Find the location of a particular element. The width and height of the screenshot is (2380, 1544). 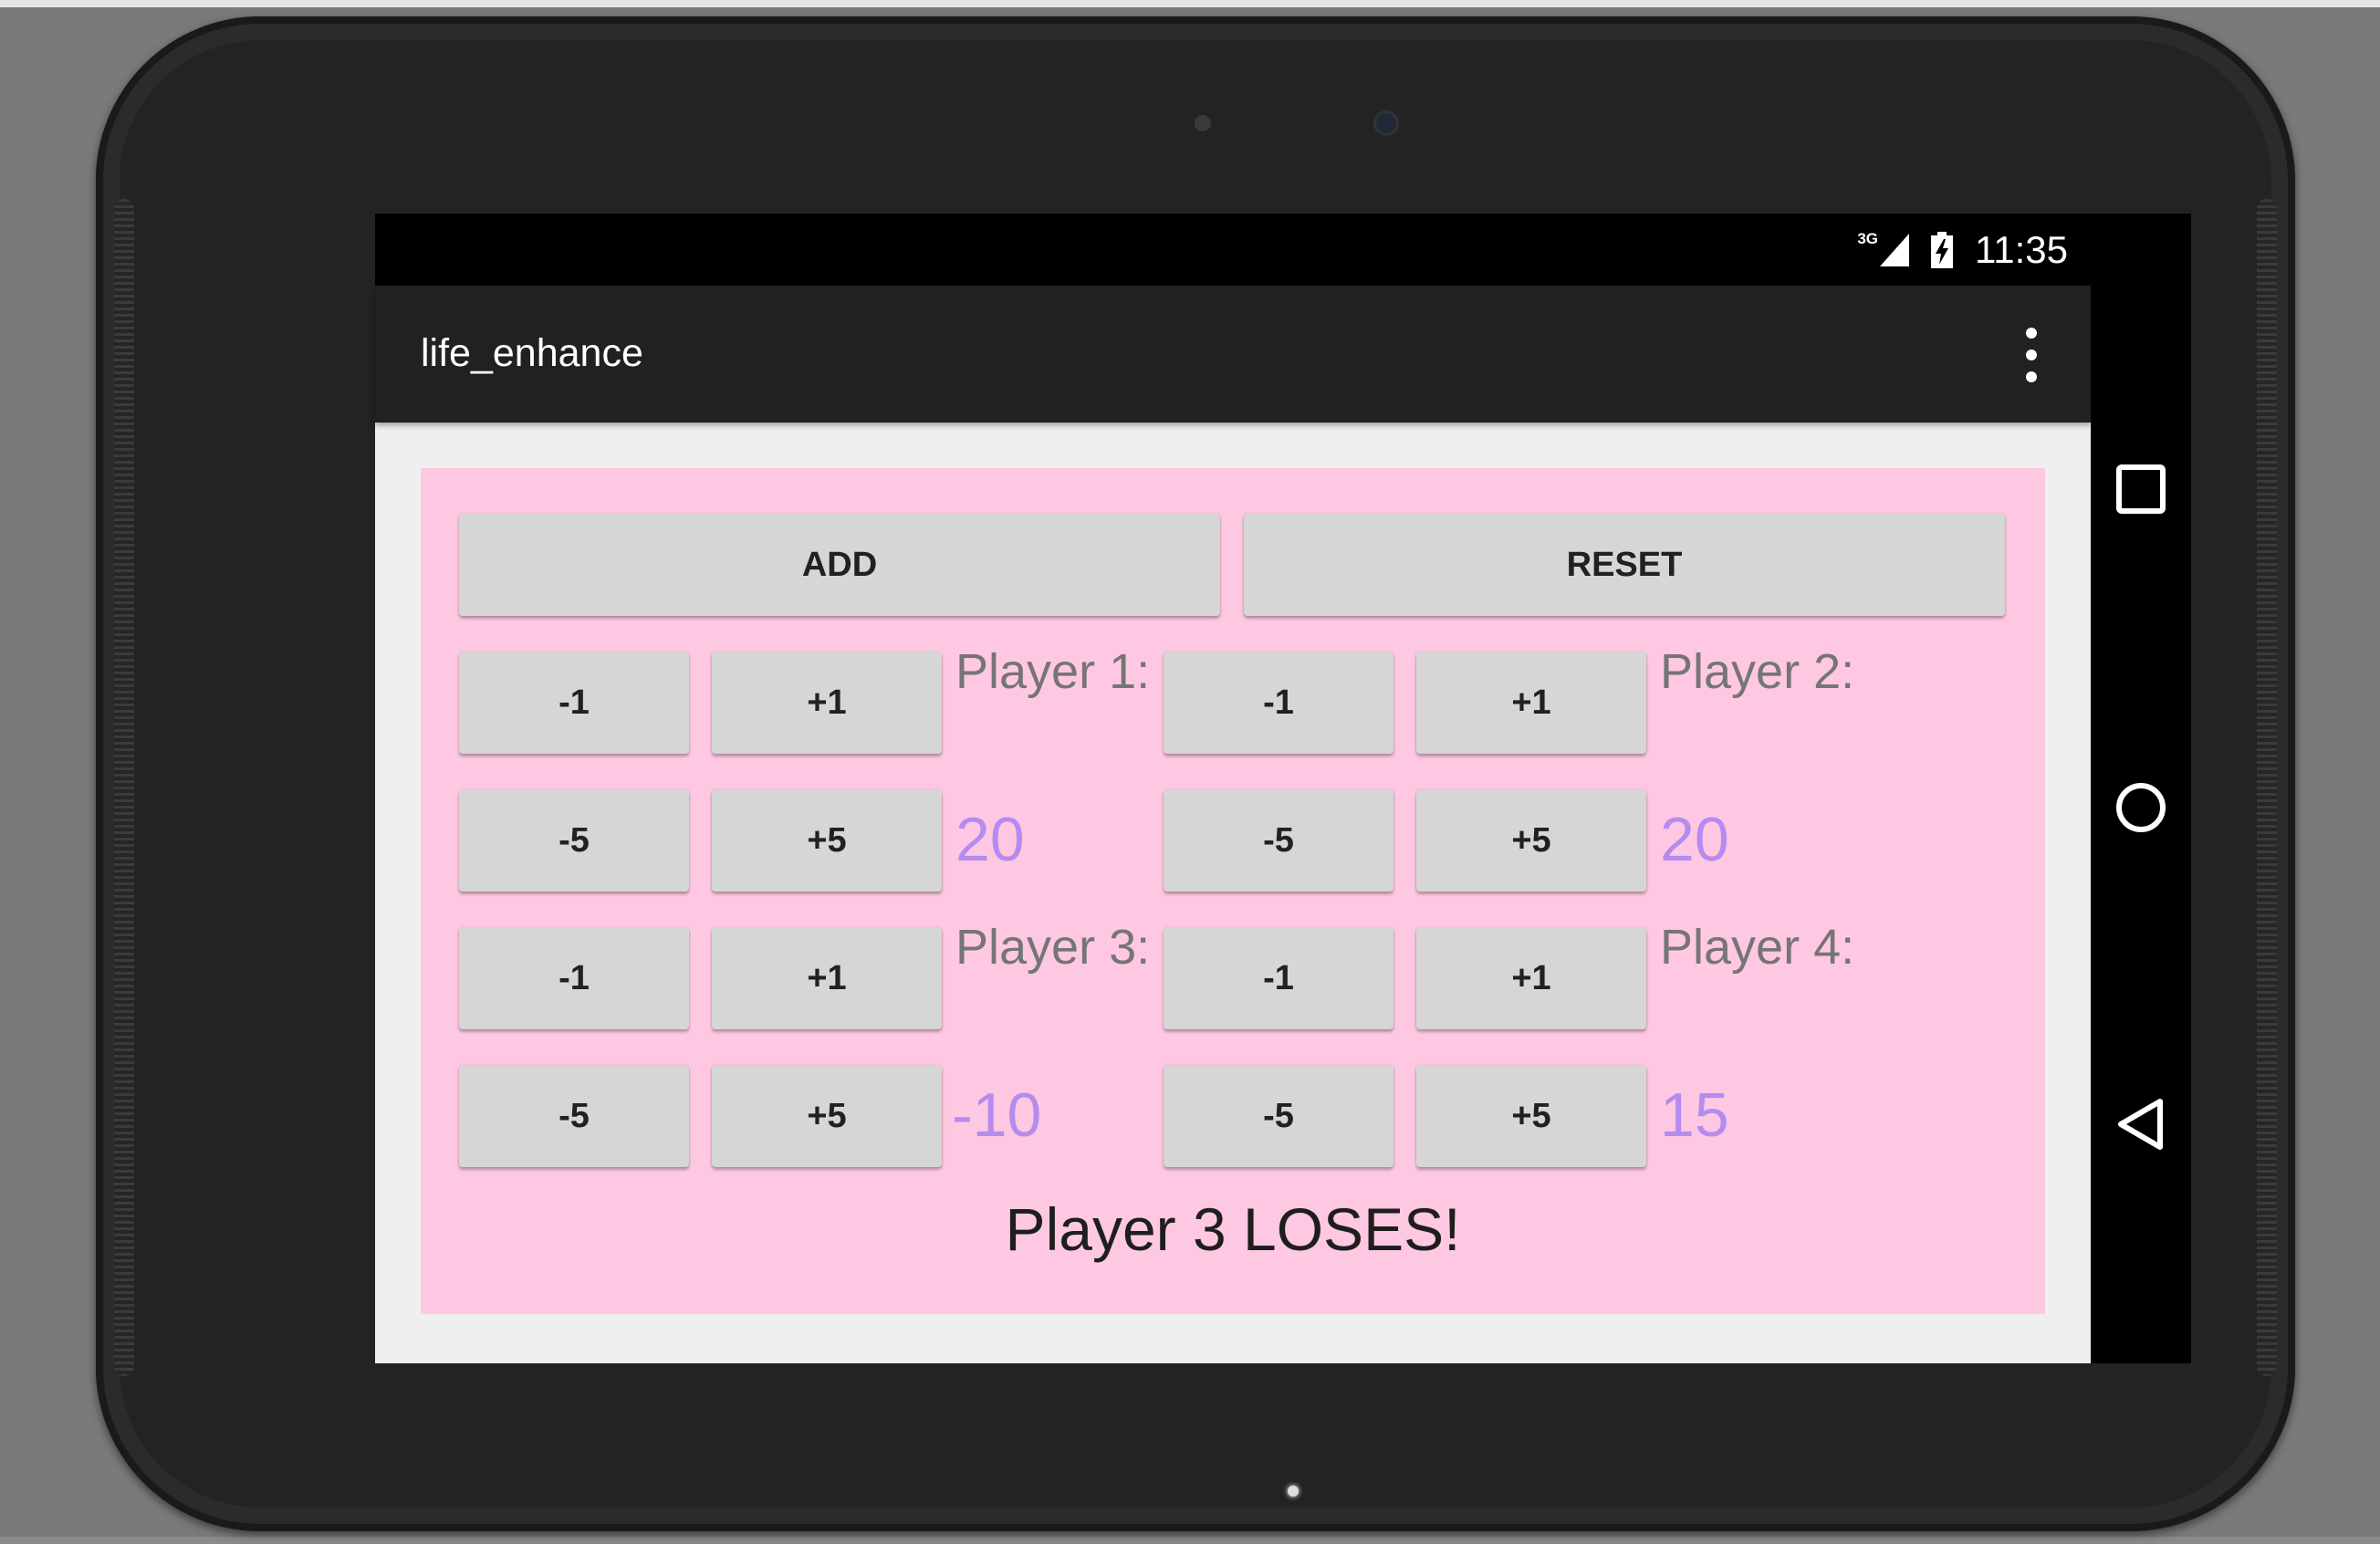

player3-minus1-button: -1 is located at coordinates (574, 978).